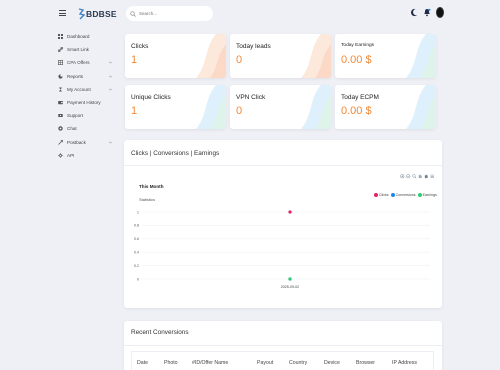 This screenshot has width=500, height=370. Describe the element at coordinates (76, 142) in the screenshot. I see `sidebar-item-label: Postback` at that location.